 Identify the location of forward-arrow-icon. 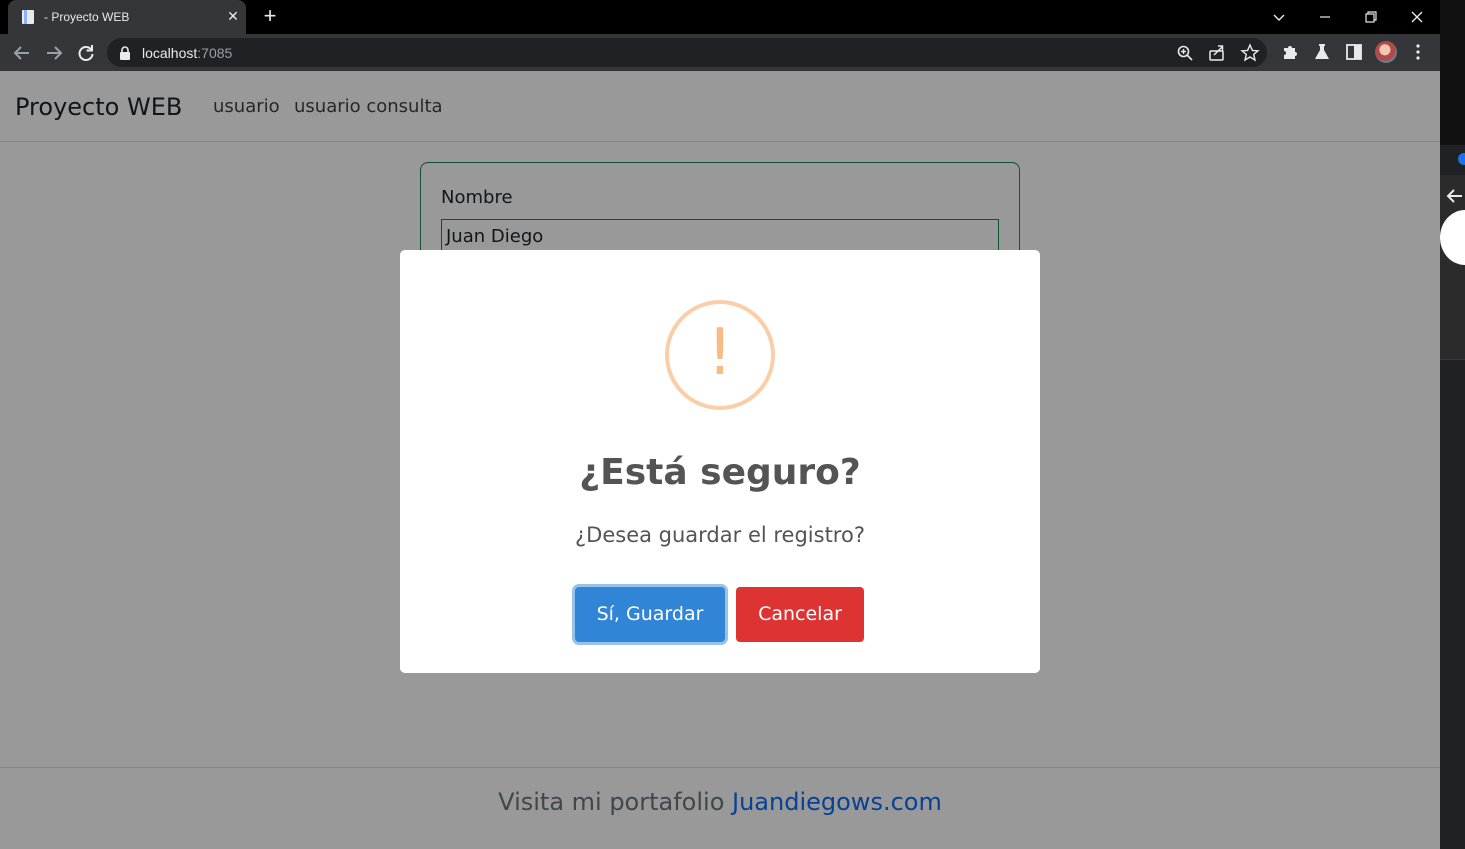
(54, 53).